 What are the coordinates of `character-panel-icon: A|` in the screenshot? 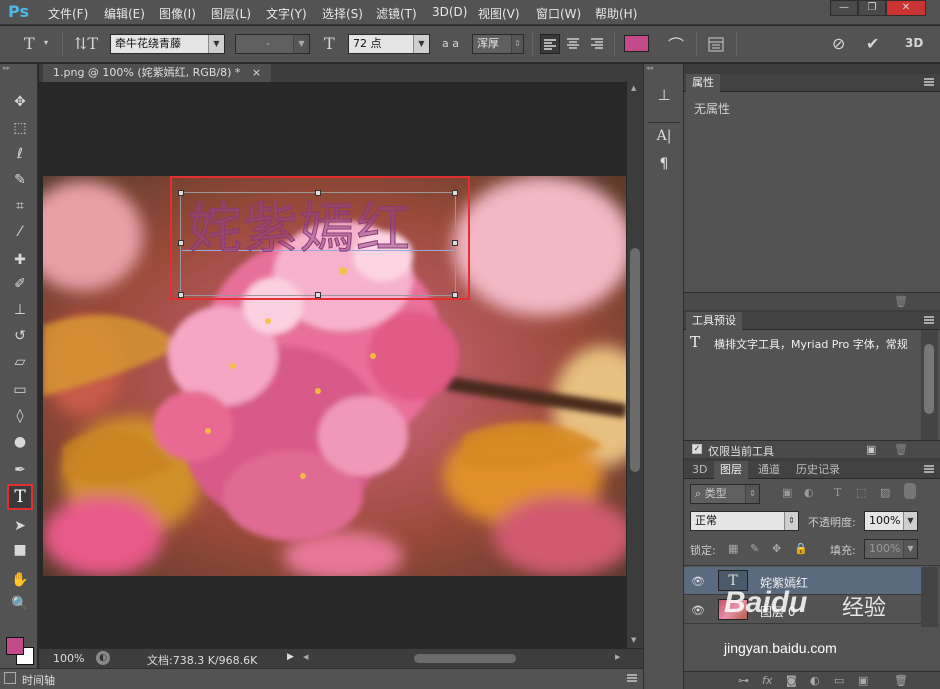 It's located at (664, 139).